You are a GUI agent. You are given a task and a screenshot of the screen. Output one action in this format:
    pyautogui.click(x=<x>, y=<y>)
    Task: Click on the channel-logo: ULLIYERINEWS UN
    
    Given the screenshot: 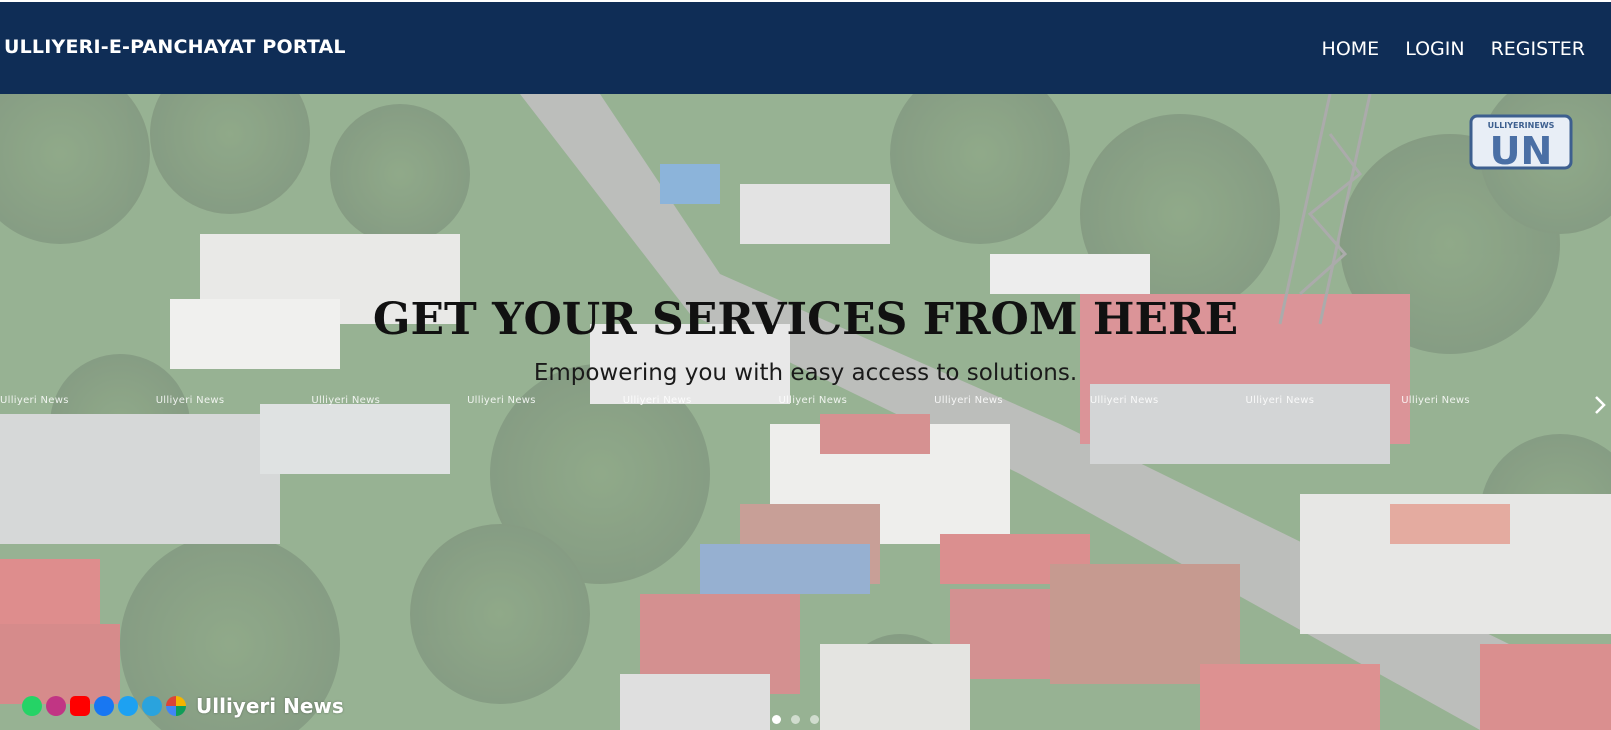 What is the action you would take?
    pyautogui.click(x=1521, y=142)
    